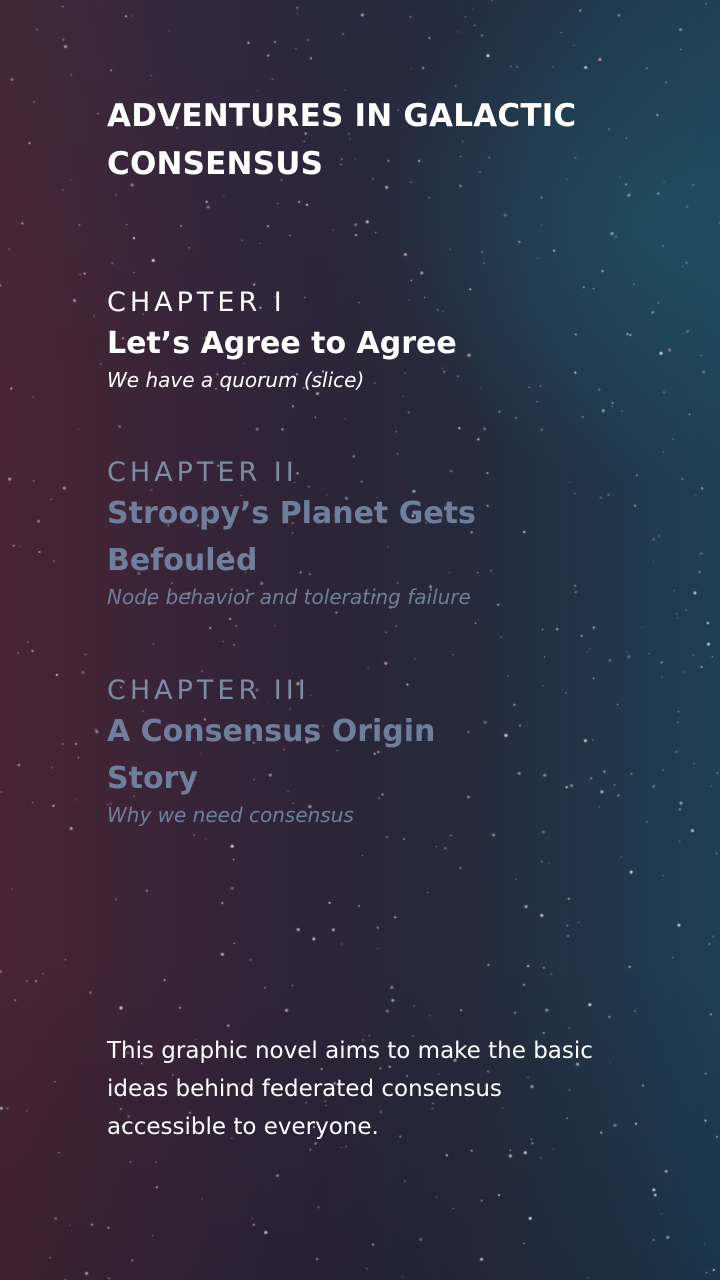 Image resolution: width=720 pixels, height=1280 pixels. I want to click on chapter-subtitle: Node behavior and tolerating failure, so click(289, 597).